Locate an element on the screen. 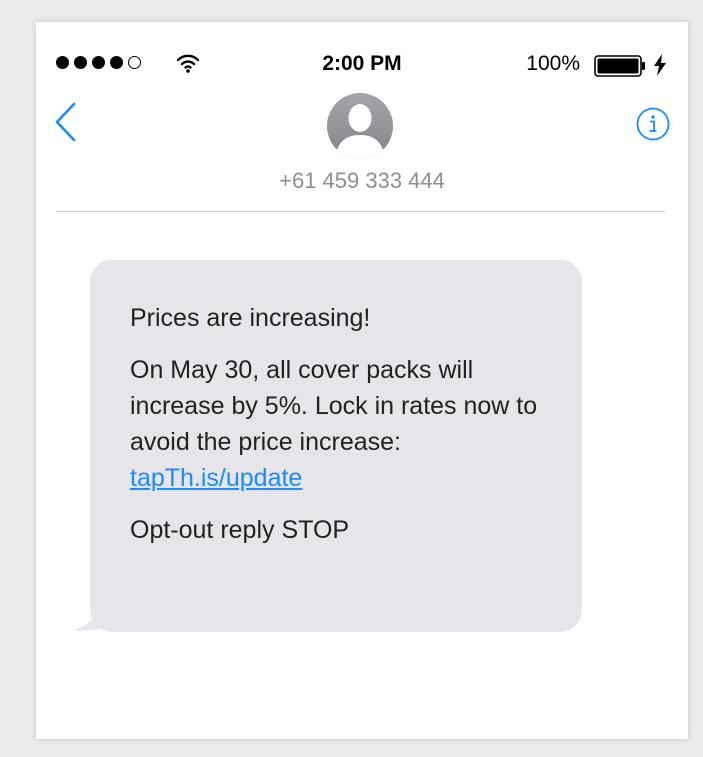 Image resolution: width=703 pixels, height=757 pixels. battery-icon is located at coordinates (619, 66).